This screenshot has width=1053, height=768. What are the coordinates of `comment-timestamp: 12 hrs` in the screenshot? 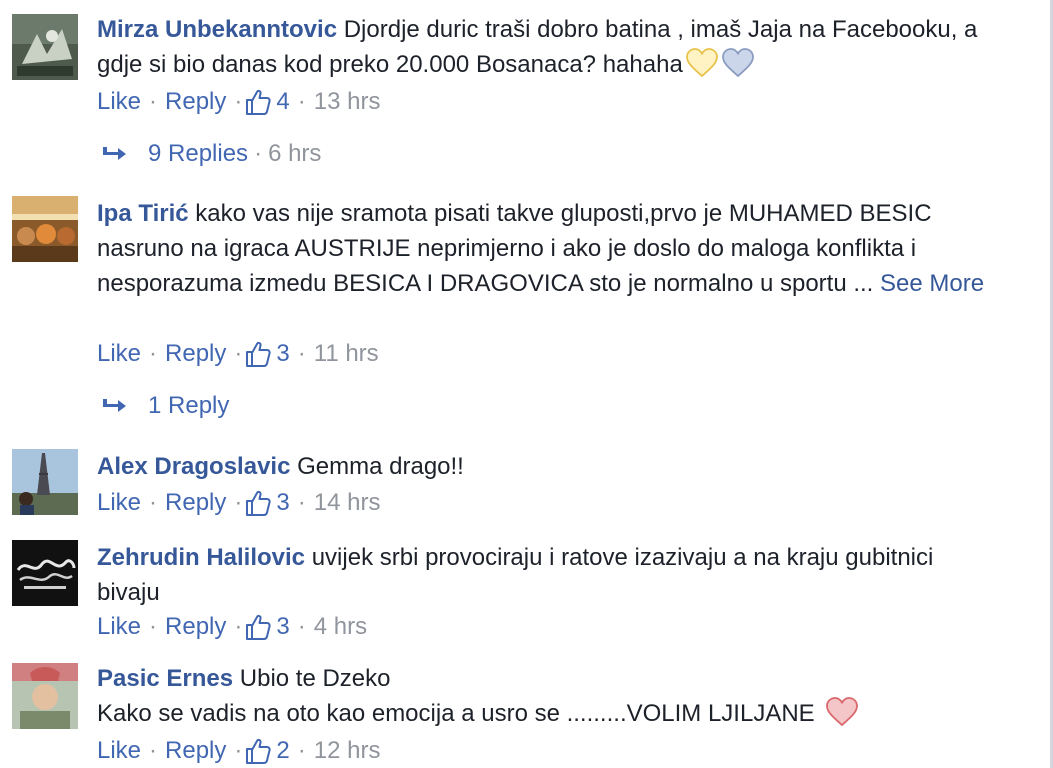 It's located at (347, 751).